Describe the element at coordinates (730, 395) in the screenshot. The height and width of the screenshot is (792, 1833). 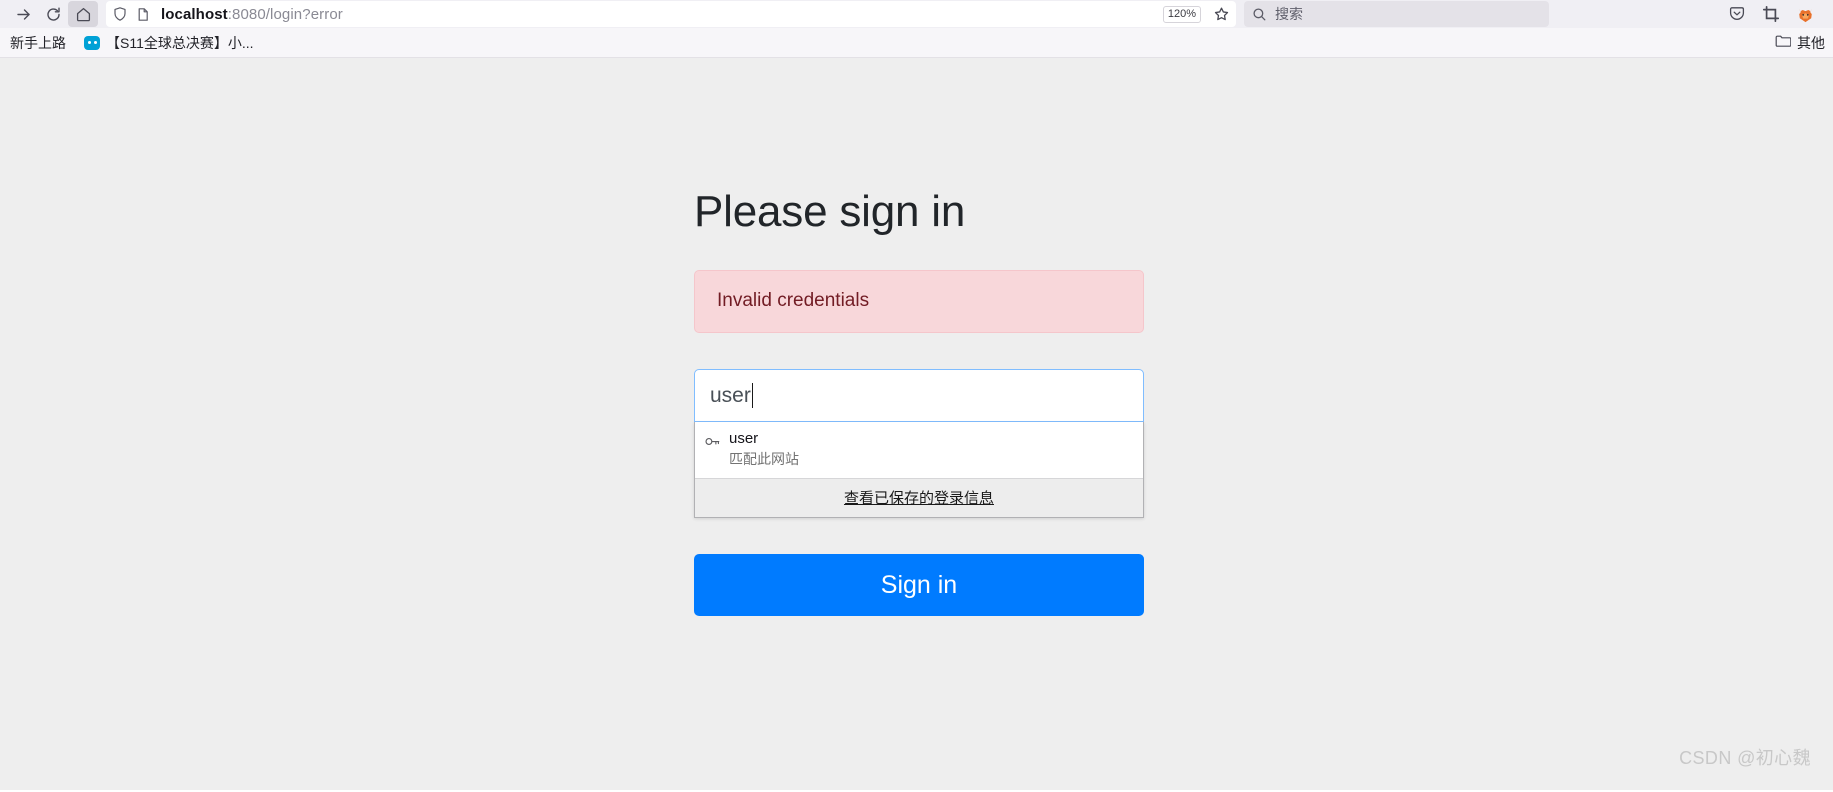
I see `username-input-value: user` at that location.